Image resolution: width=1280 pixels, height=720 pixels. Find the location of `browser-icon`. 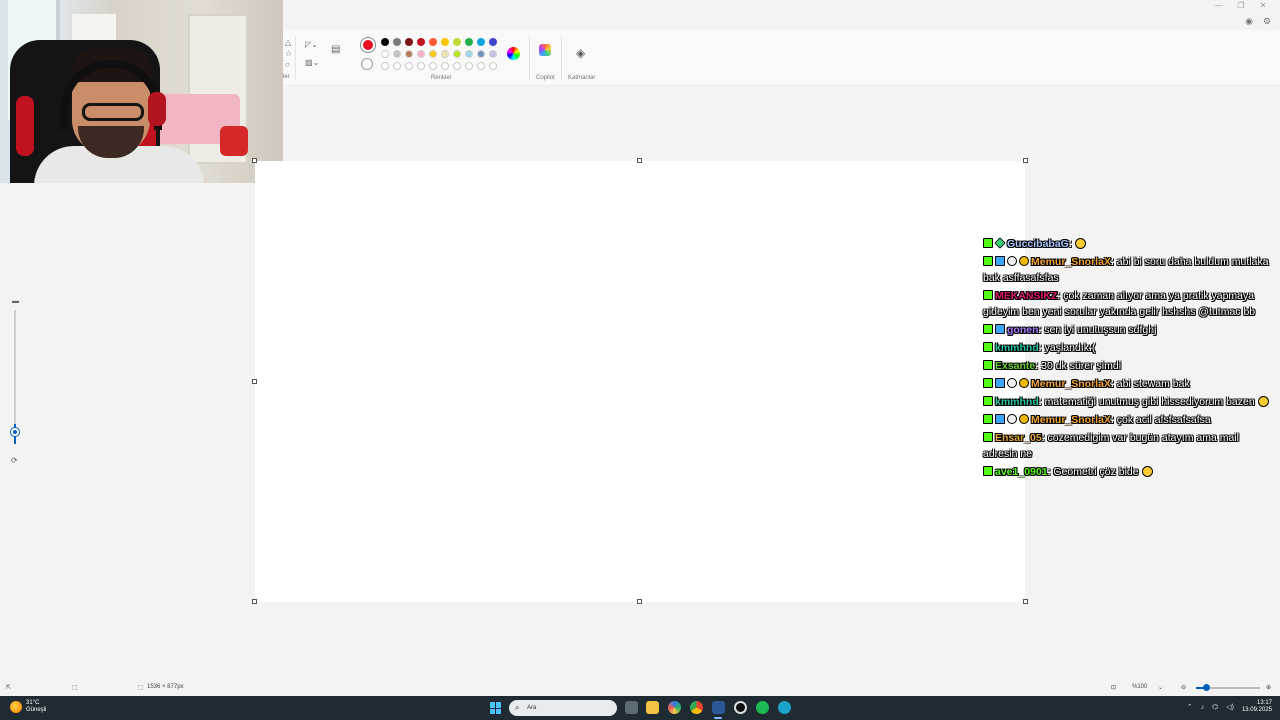

browser-icon is located at coordinates (784, 707).